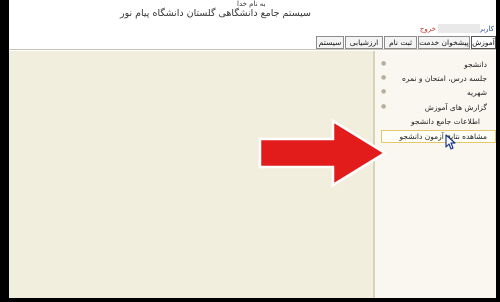 The width and height of the screenshot is (500, 302). Describe the element at coordinates (428, 29) in the screenshot. I see `logout-link: خروج` at that location.